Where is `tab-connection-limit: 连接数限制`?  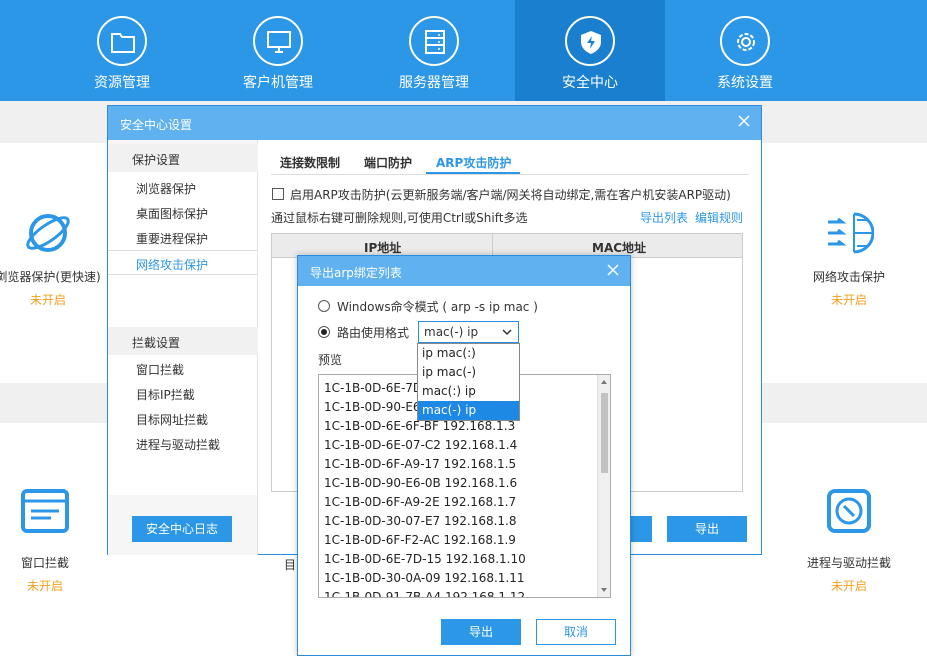
tab-connection-limit: 连接数限制 is located at coordinates (310, 162).